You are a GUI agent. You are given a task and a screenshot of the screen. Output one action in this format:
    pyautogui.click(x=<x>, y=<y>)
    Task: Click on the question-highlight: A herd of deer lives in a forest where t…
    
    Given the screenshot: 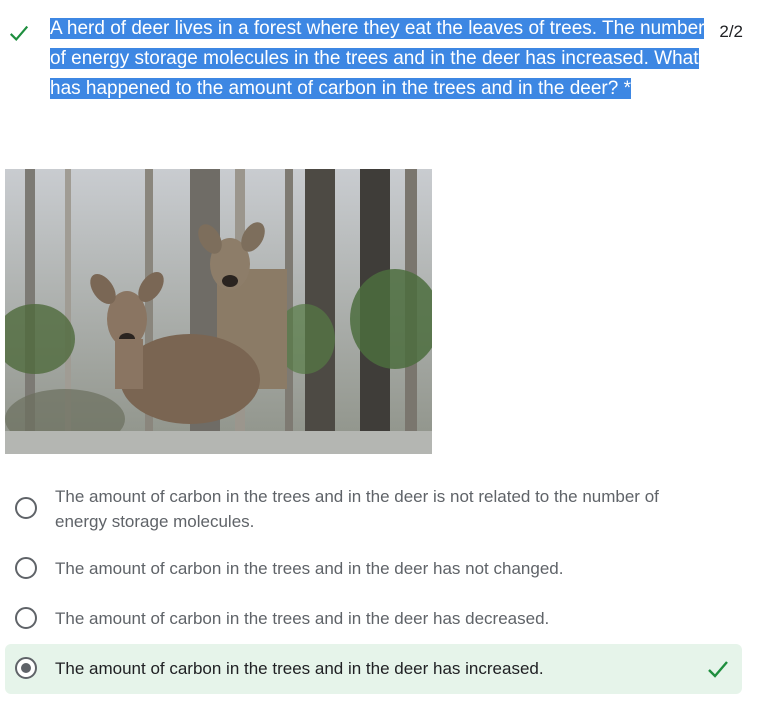 What is the action you would take?
    pyautogui.click(x=377, y=58)
    